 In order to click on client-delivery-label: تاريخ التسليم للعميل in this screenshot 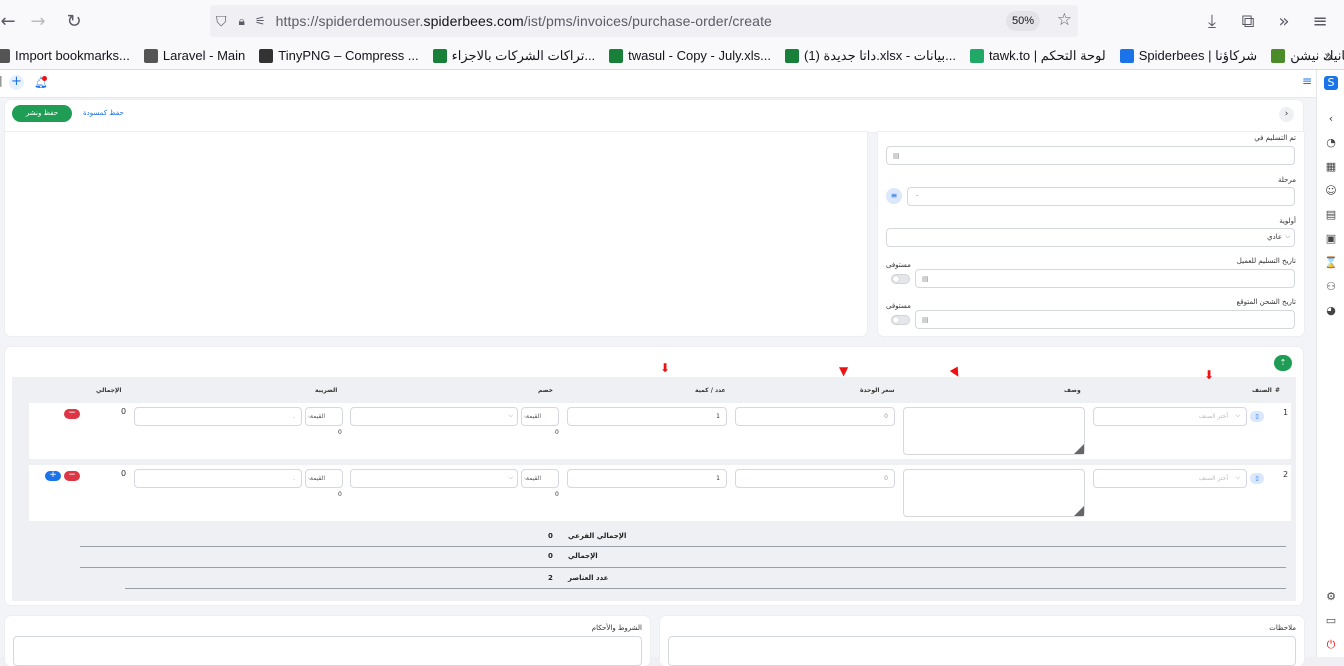, I will do `click(1266, 261)`.